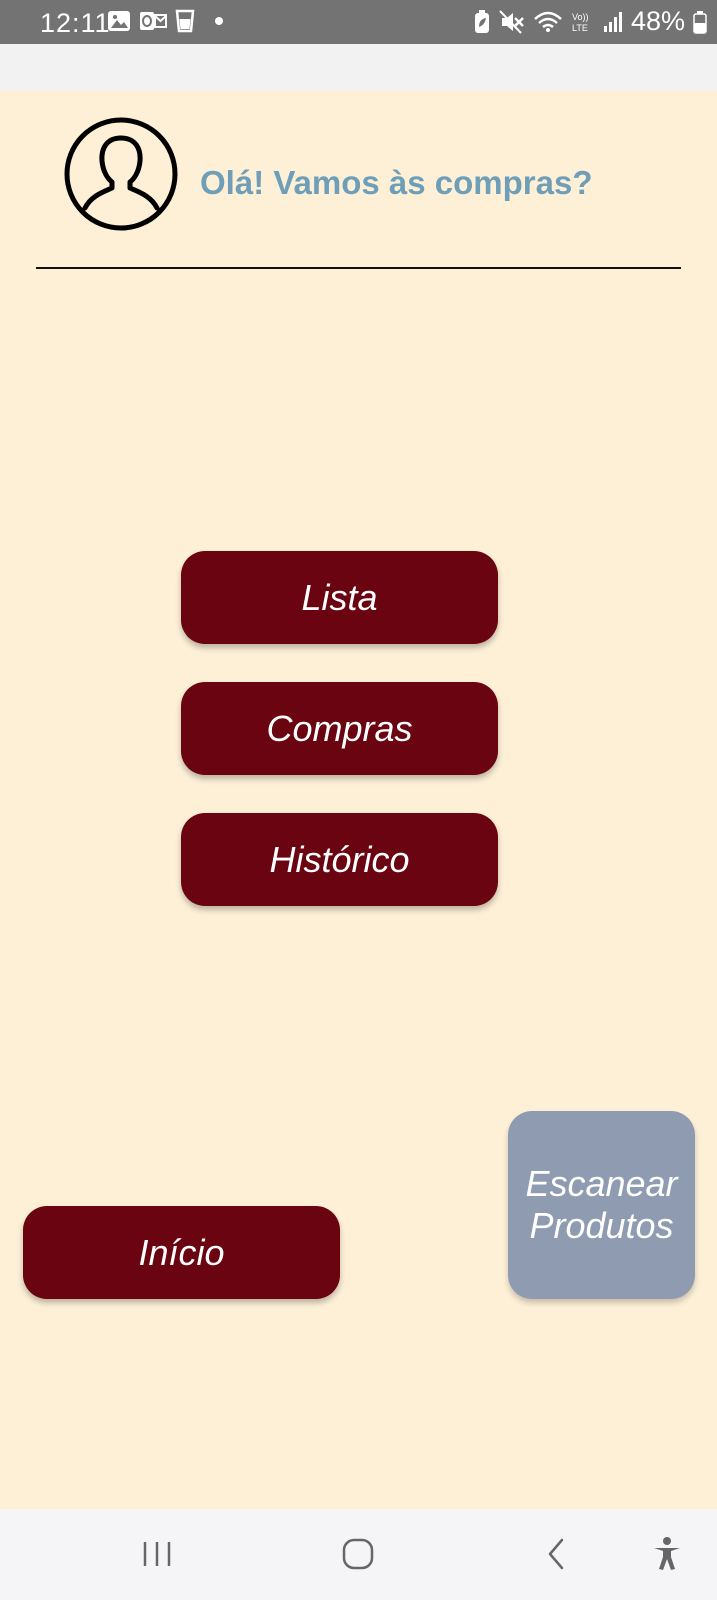 This screenshot has width=717, height=1600. I want to click on scan-products-button: Escanear Produtos, so click(601, 1205).